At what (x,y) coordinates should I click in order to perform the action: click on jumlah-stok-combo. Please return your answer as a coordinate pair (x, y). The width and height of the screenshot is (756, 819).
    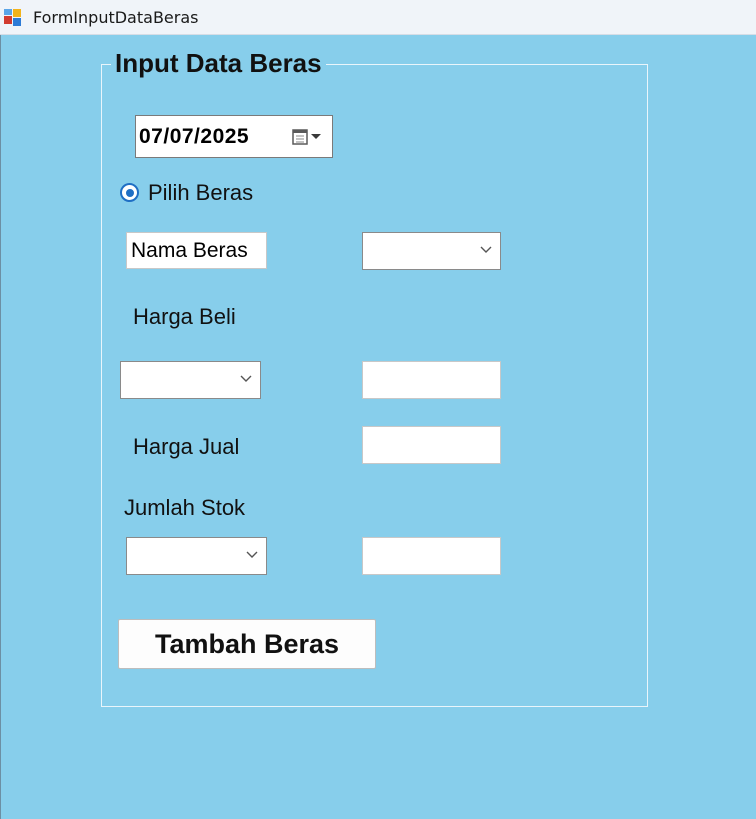
    Looking at the image, I should click on (196, 556).